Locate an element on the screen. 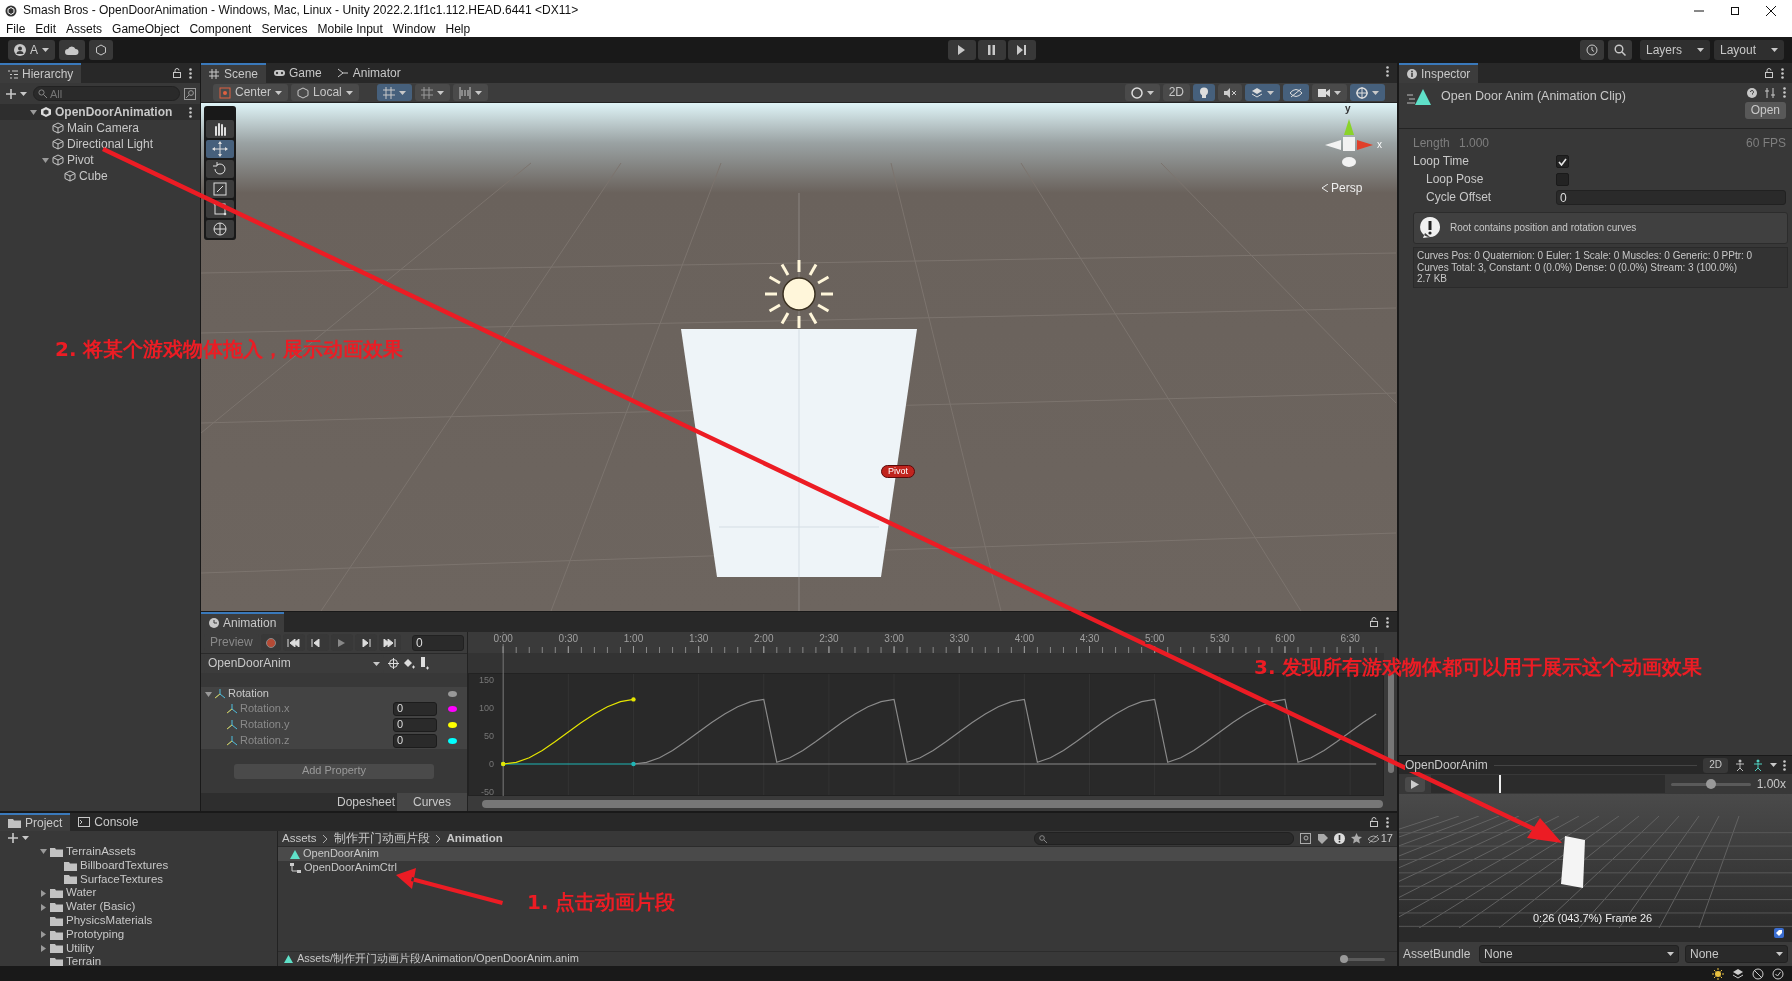 This screenshot has width=1792, height=981. value-label: 100 is located at coordinates (486, 707).